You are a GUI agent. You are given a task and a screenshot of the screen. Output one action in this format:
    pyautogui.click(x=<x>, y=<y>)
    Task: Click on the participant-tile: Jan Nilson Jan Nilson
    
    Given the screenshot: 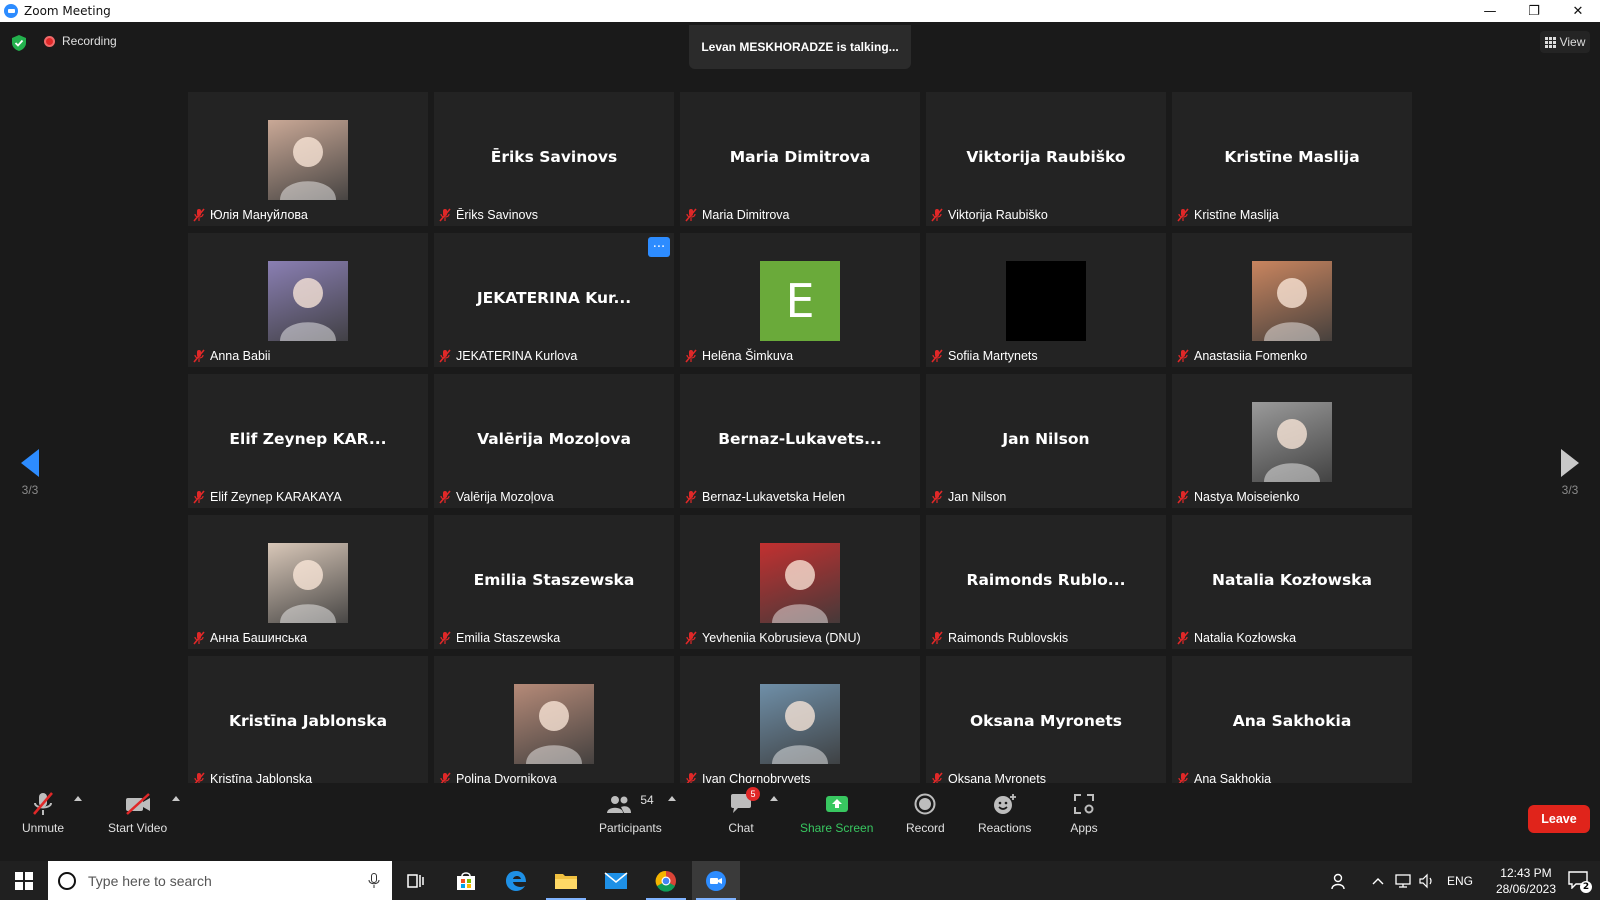 What is the action you would take?
    pyautogui.click(x=1046, y=441)
    